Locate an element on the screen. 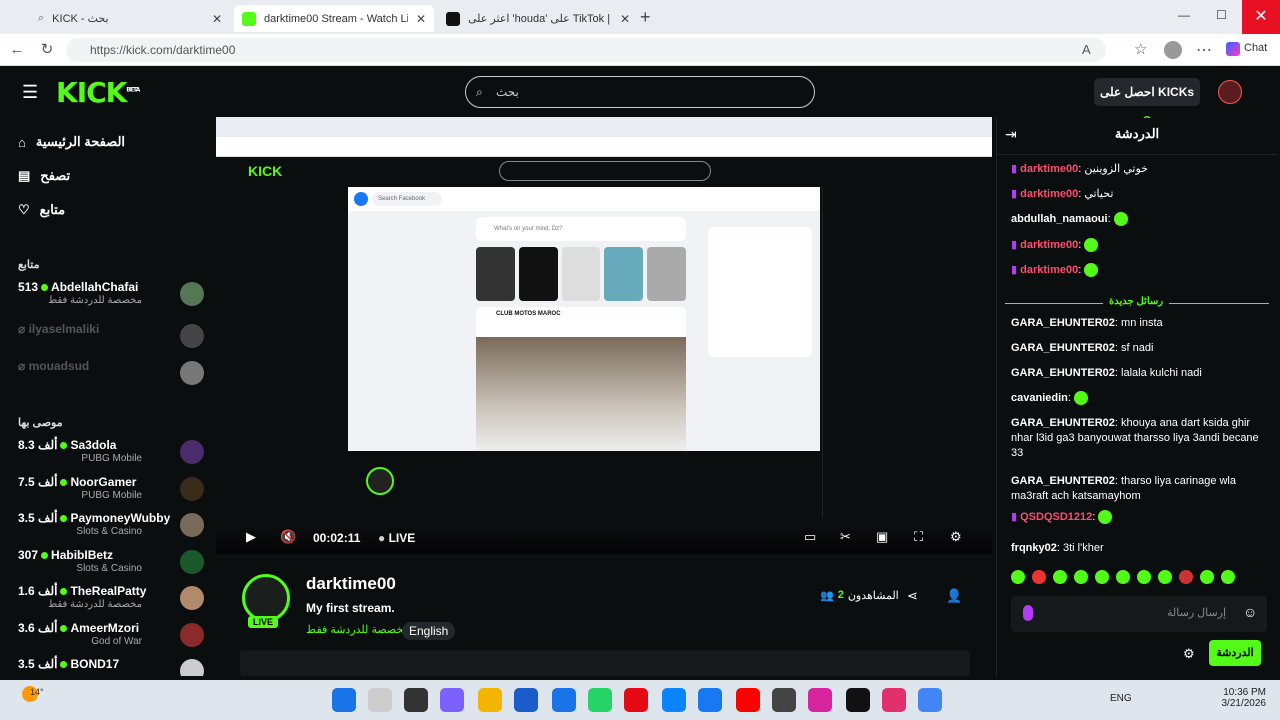 This screenshot has width=1280, height=720. tiktok-icon is located at coordinates (858, 700).